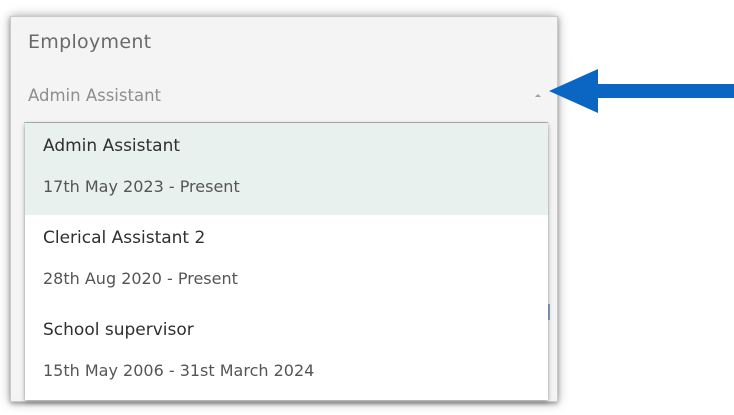  I want to click on option-title: School supervisor, so click(118, 330).